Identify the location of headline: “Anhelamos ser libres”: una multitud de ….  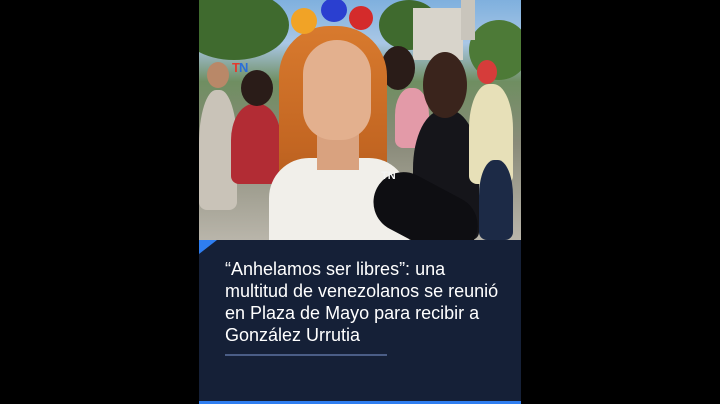
(362, 302).